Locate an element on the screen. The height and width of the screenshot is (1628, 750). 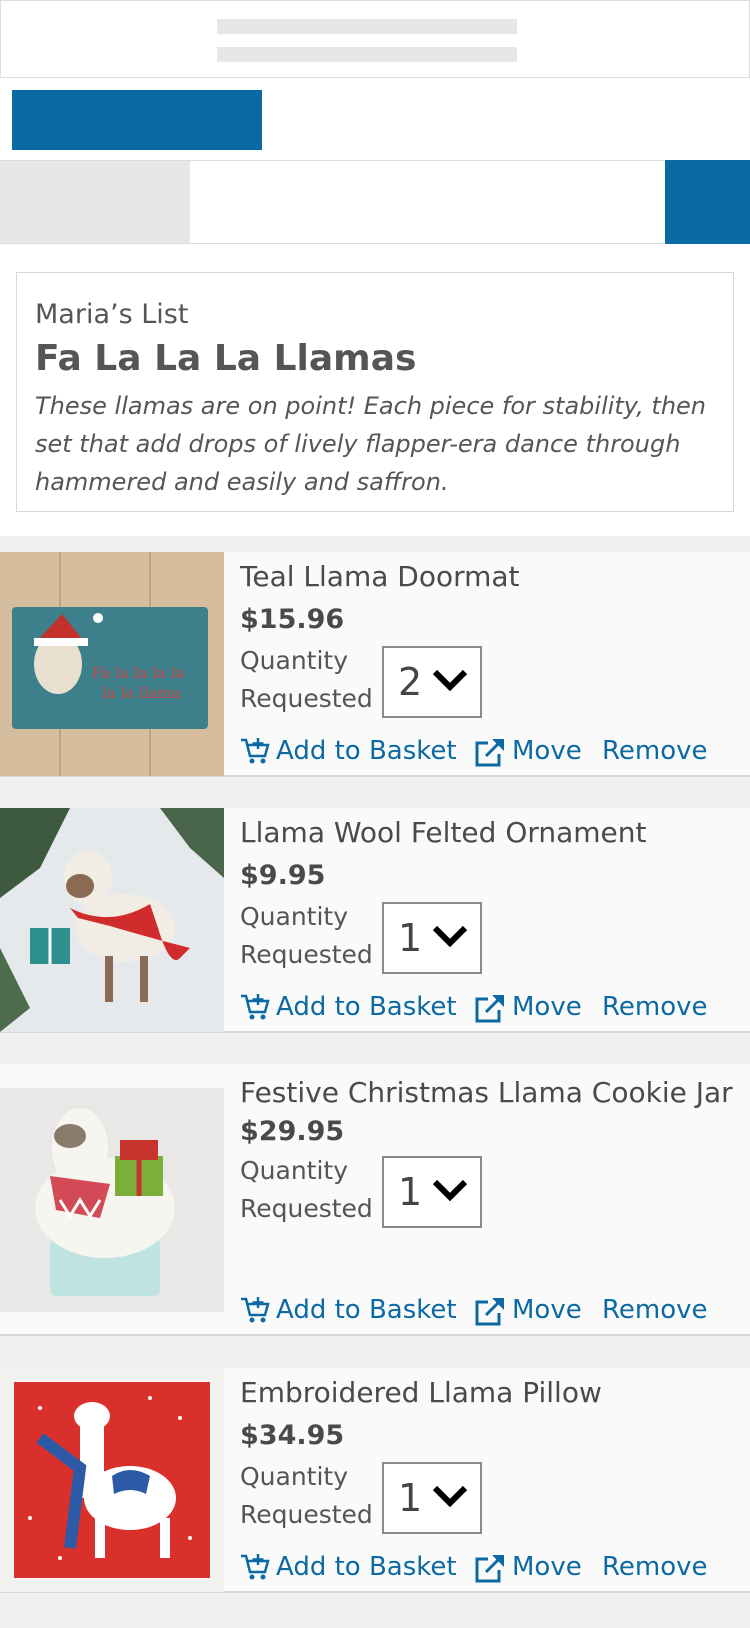
product-name: Festive Christmas Llama Cookie Jar is located at coordinates (491, 1093).